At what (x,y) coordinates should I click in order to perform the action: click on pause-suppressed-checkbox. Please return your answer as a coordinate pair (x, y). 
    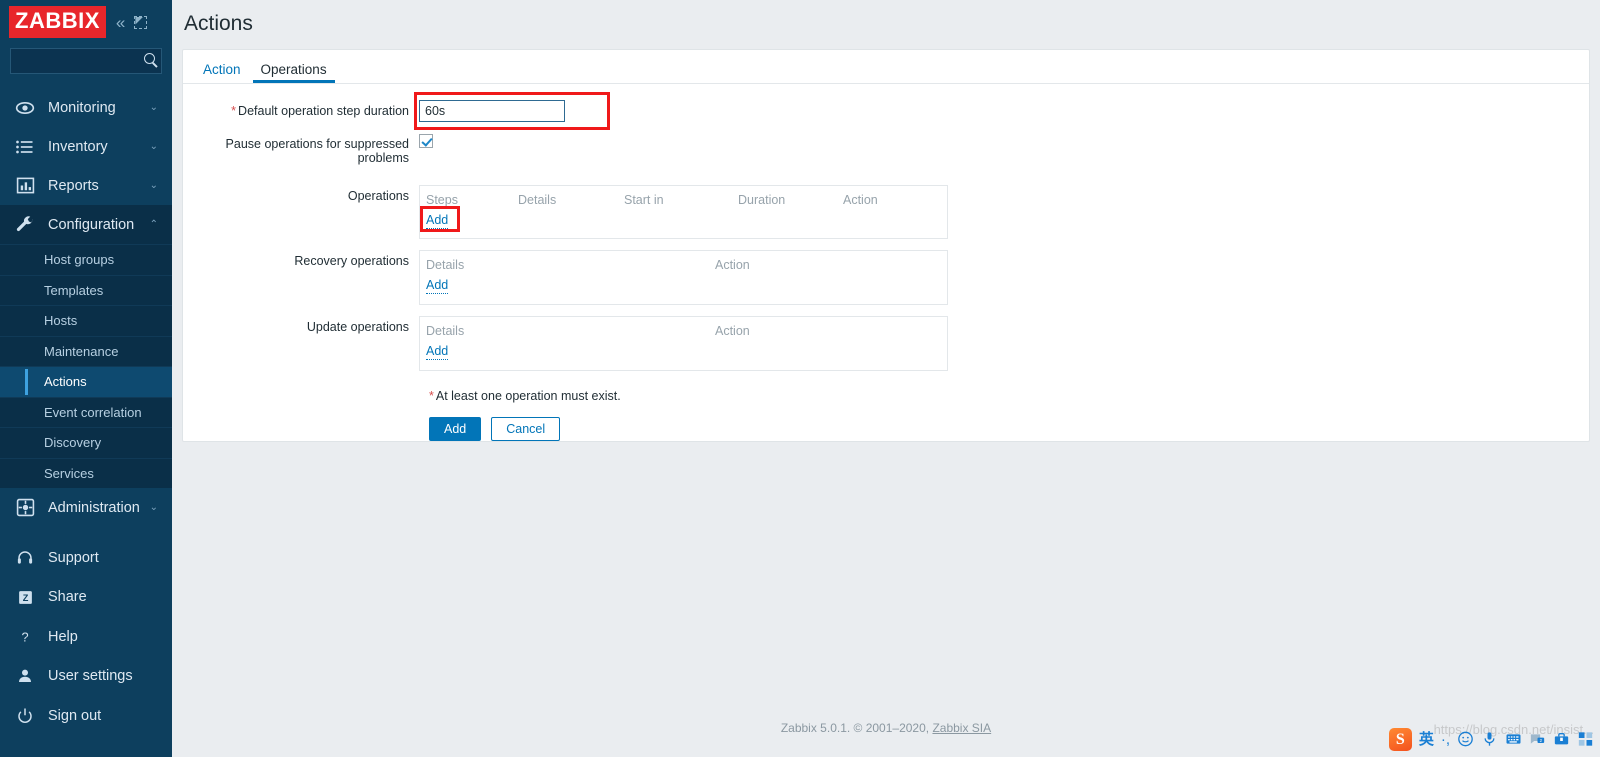
    Looking at the image, I should click on (426, 140).